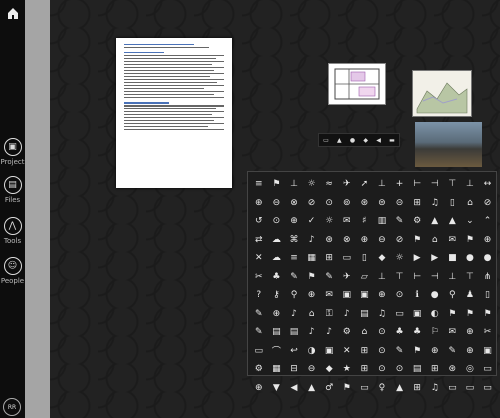  Describe the element at coordinates (312, 258) in the screenshot. I see `palette-icon: ▦` at that location.